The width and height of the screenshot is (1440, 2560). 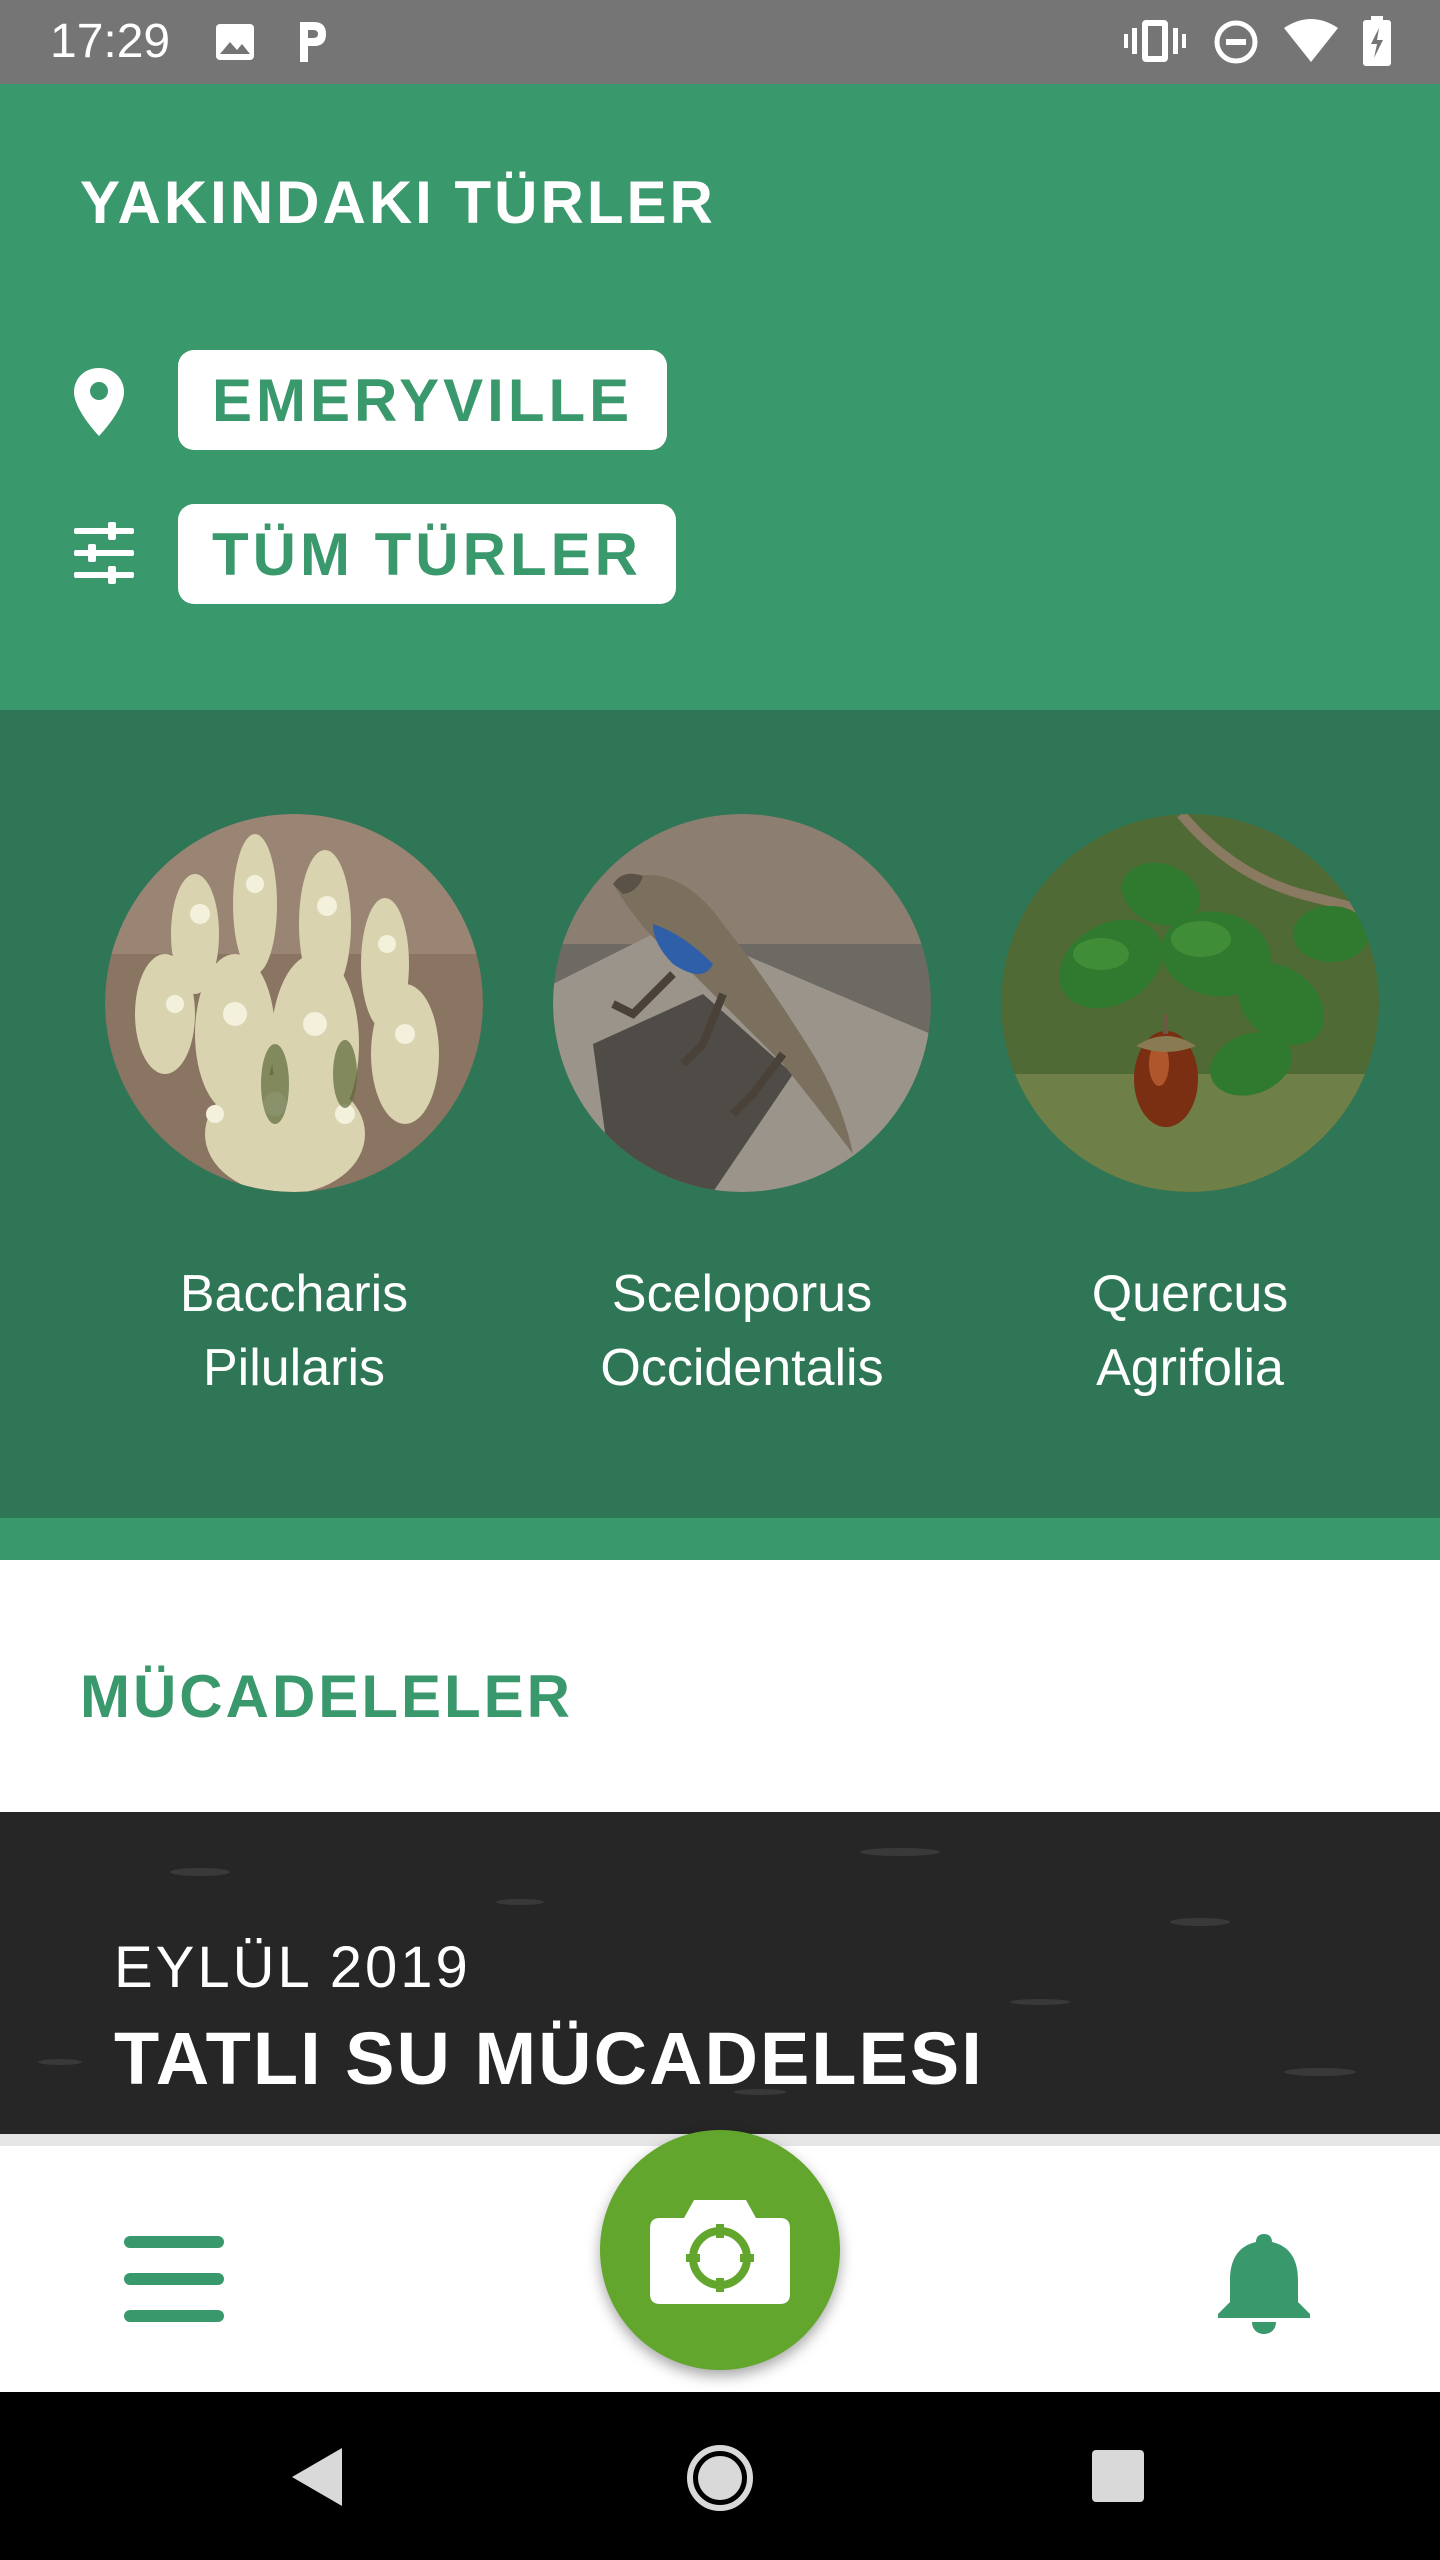 I want to click on species-name: Sceloporus Occidentalis, so click(x=742, y=1331).